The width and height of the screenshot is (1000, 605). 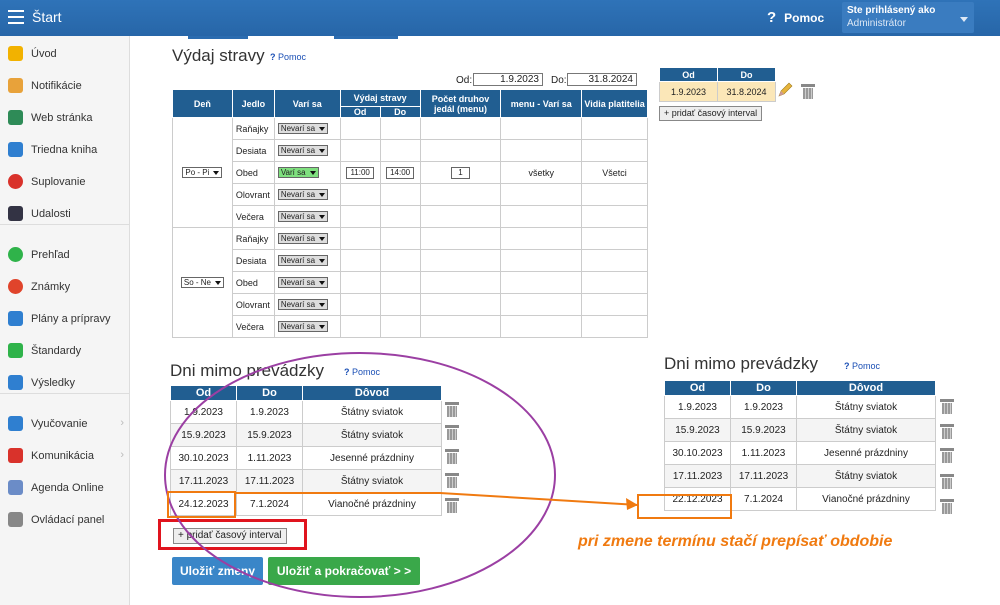 What do you see at coordinates (614, 103) in the screenshot?
I see `col-vidia: Vidia platitelia` at bounding box center [614, 103].